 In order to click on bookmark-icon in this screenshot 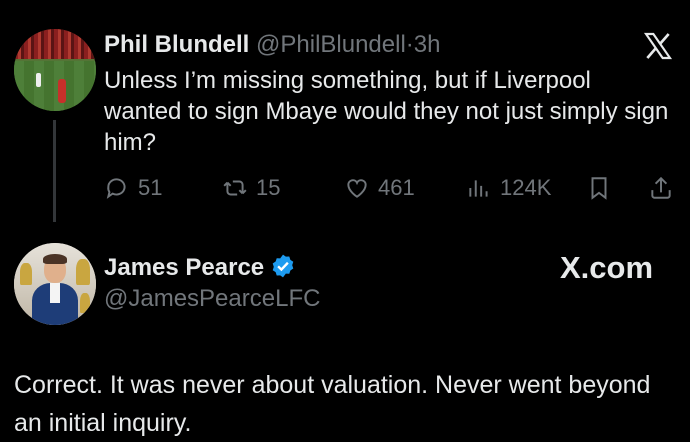, I will do `click(599, 188)`.